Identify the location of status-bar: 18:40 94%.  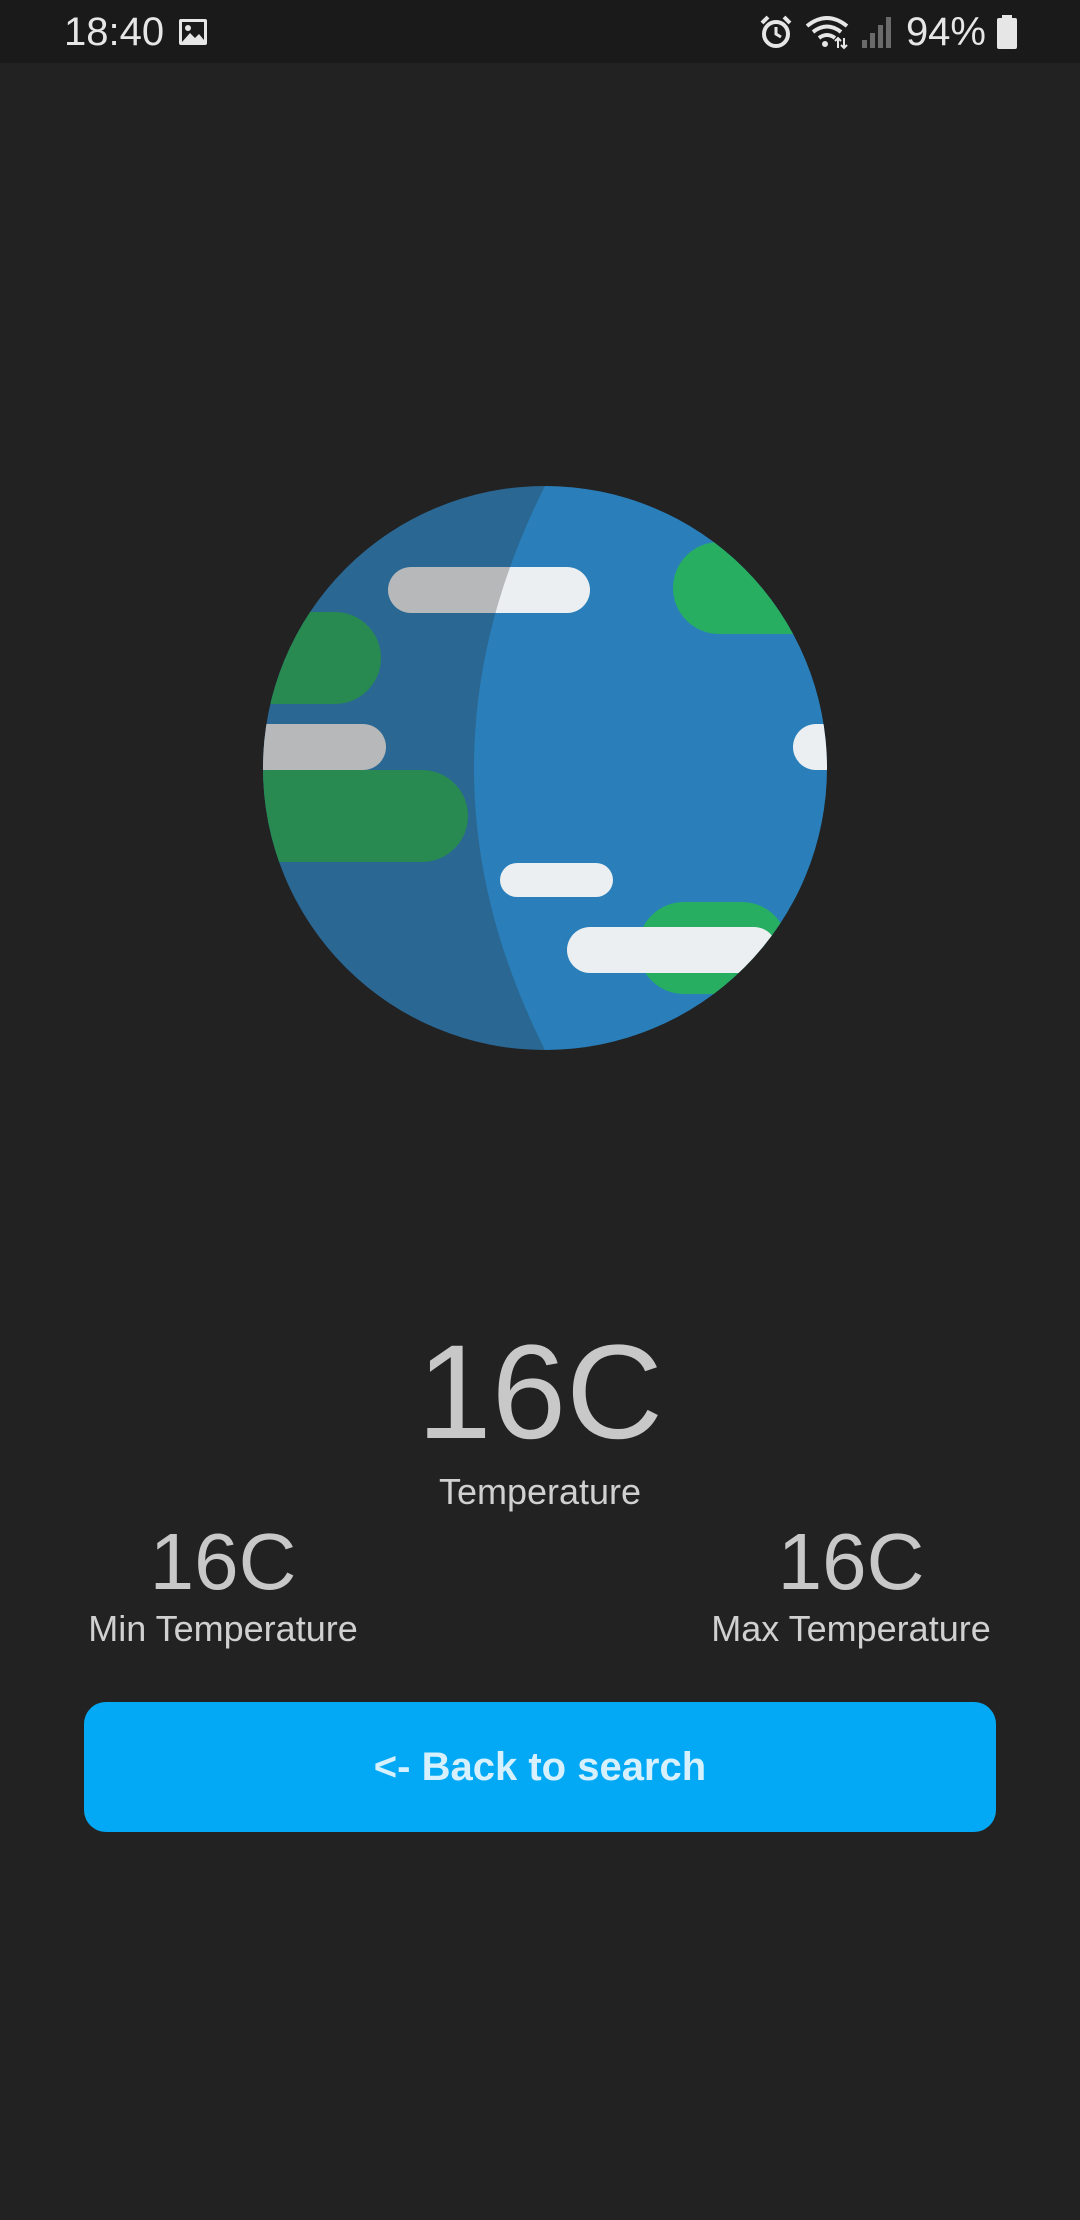
(540, 31).